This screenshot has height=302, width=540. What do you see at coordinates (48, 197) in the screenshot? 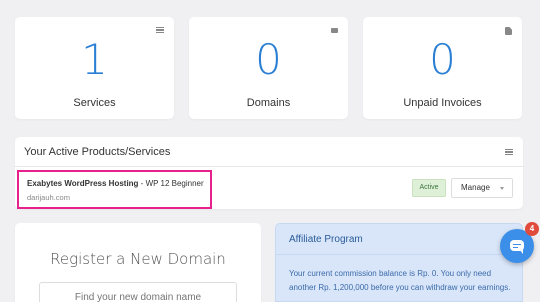
I see `product-domain: darijauh.com` at bounding box center [48, 197].